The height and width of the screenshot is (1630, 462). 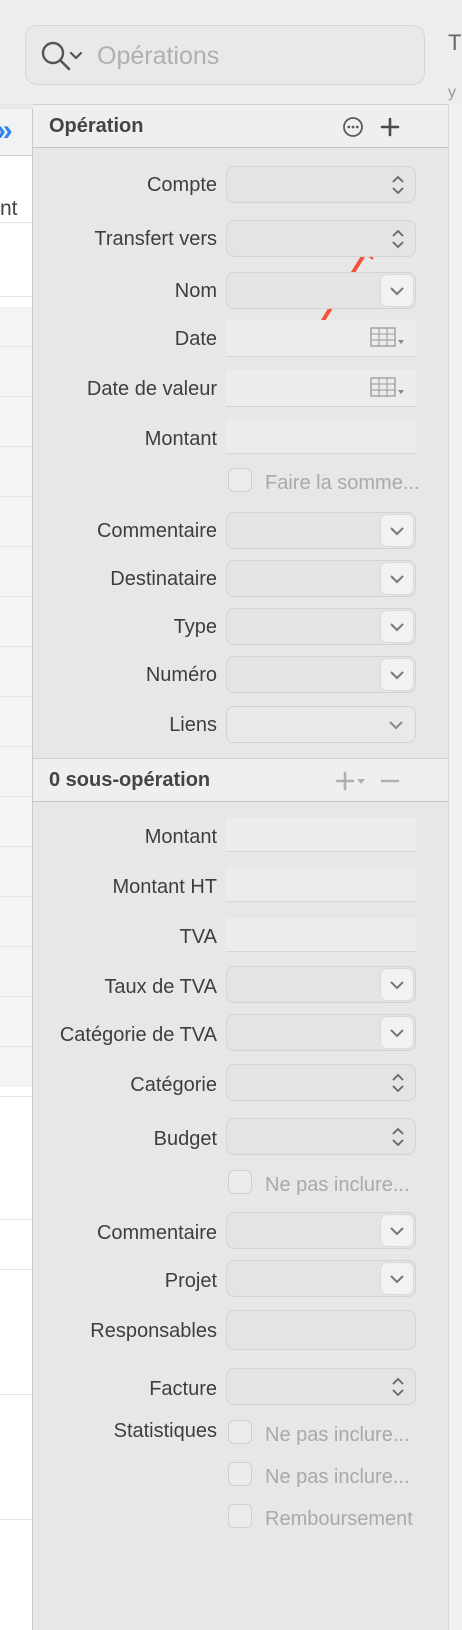 I want to click on vat-input, so click(x=321, y=935).